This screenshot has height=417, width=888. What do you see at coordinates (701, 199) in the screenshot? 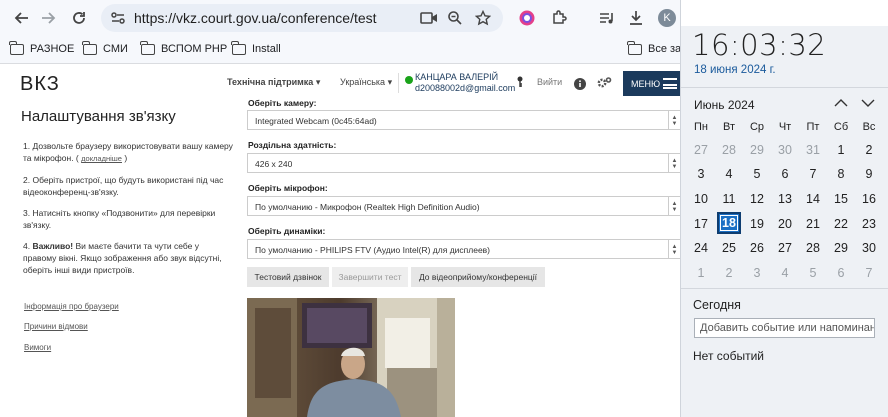
I see `calendar-day: 10` at bounding box center [701, 199].